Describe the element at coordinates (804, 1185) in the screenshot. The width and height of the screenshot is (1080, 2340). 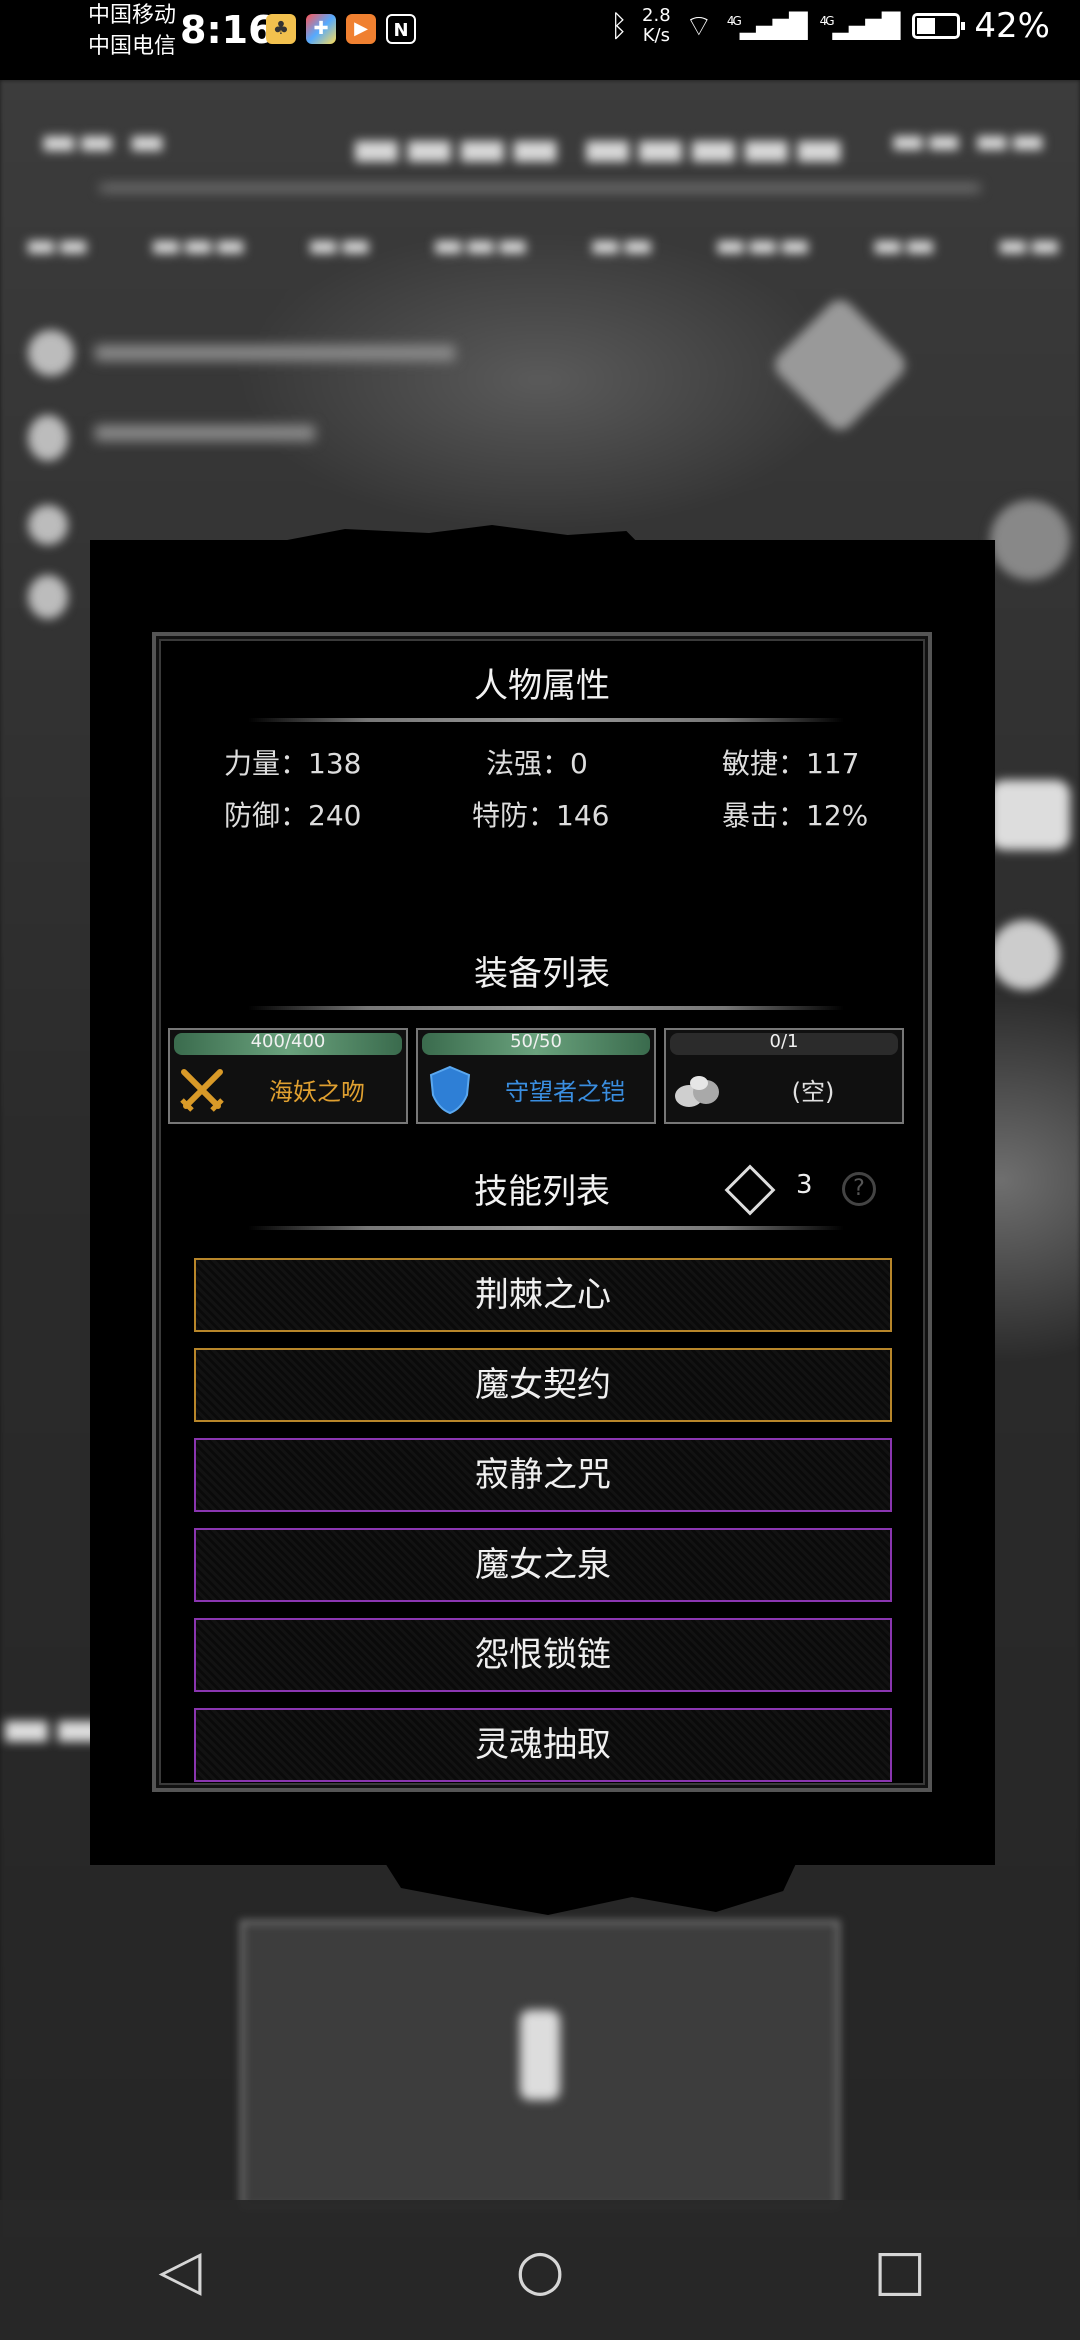
I see `skill-point-count: 3` at that location.